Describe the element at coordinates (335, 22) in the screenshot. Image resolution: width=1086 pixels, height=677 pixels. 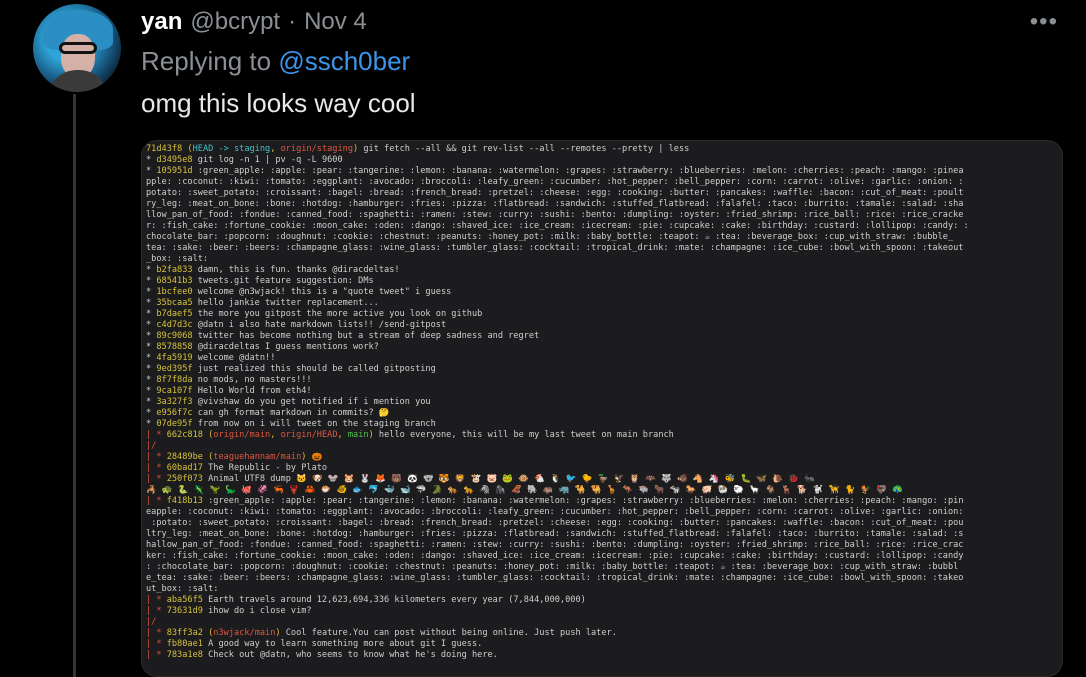
I see `tweet-date: Nov 4` at that location.